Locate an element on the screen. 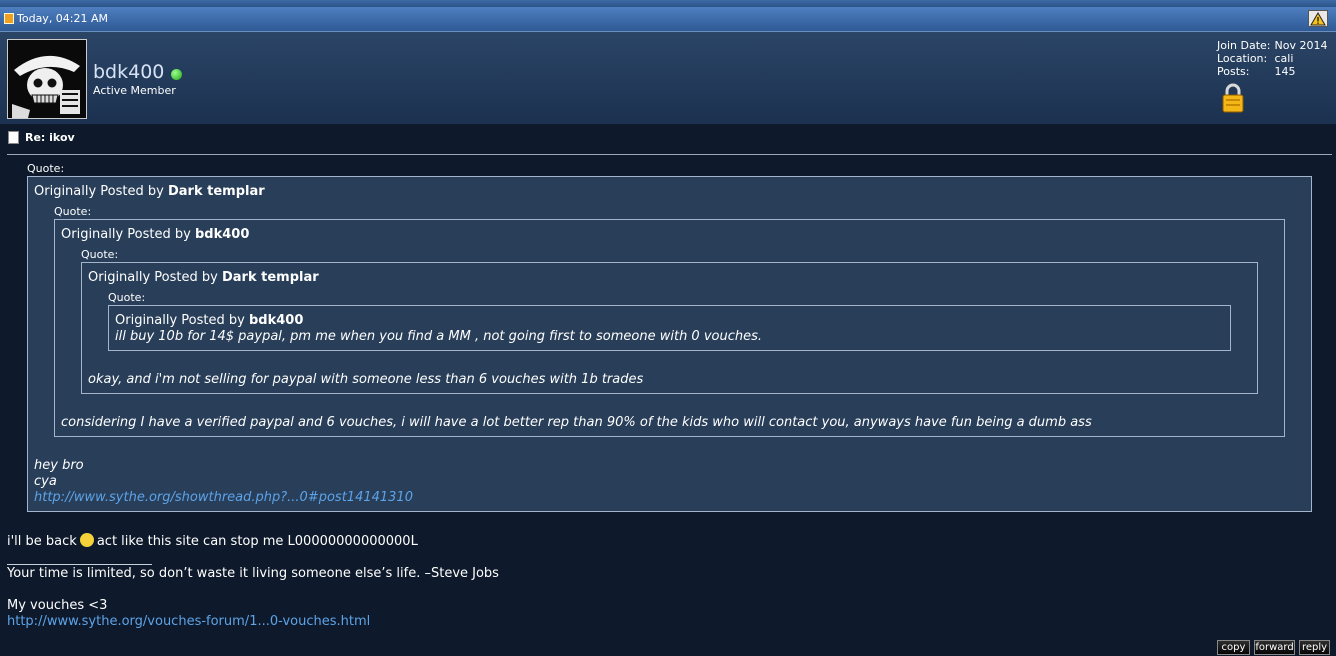 This screenshot has height=656, width=1336. user-title: Active Member is located at coordinates (134, 90).